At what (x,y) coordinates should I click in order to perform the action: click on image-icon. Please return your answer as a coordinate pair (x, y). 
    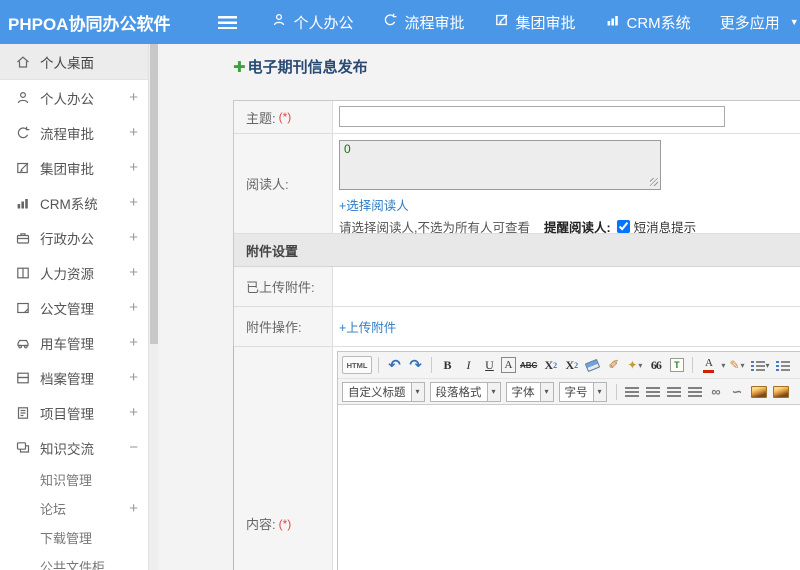
    Looking at the image, I should click on (758, 391).